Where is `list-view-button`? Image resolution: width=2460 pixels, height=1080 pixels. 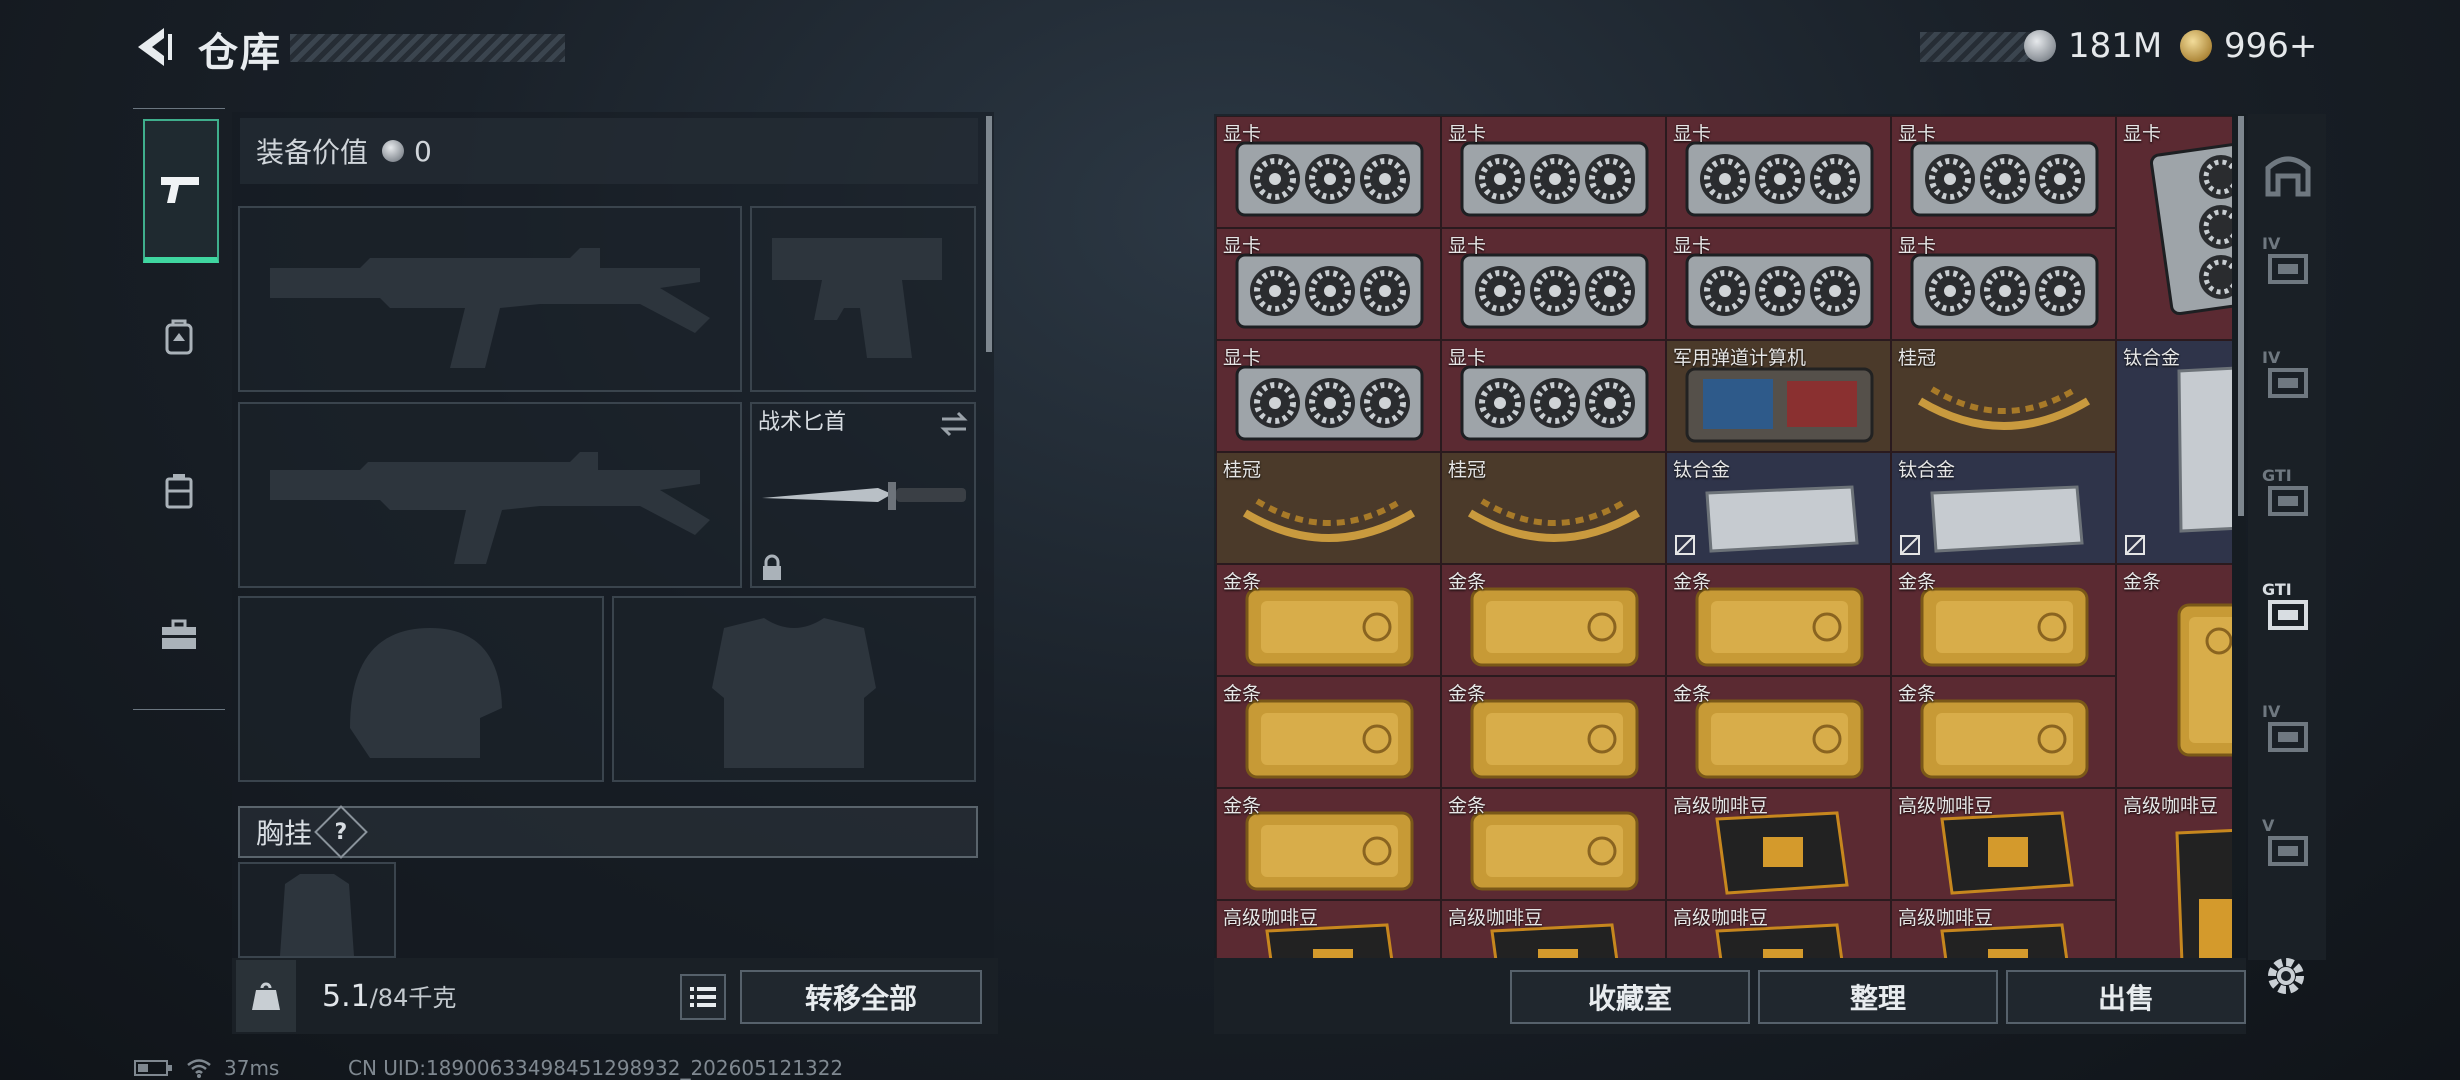 list-view-button is located at coordinates (703, 997).